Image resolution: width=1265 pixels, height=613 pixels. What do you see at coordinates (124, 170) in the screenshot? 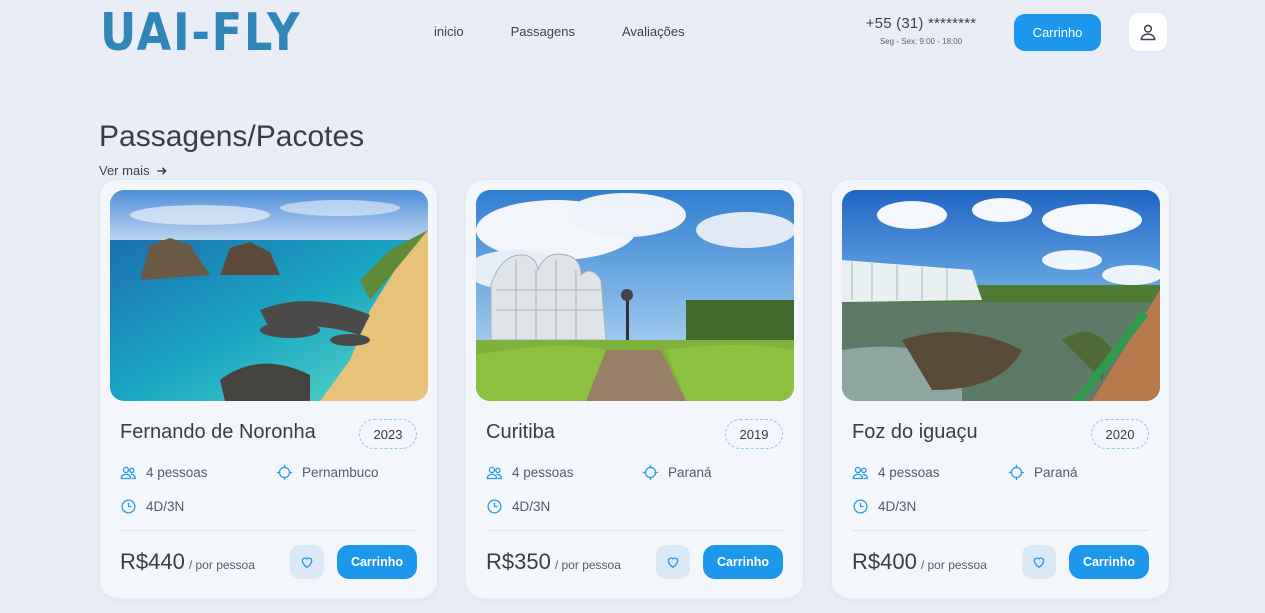
I see `see-more-label: Ver mais` at bounding box center [124, 170].